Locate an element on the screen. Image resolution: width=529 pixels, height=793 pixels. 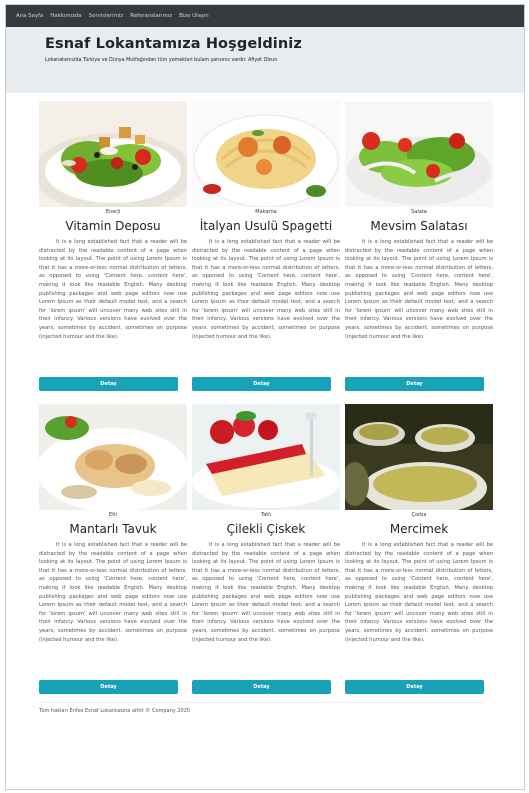
card-title: Vitamin Deposu is located at coordinates (113, 226).